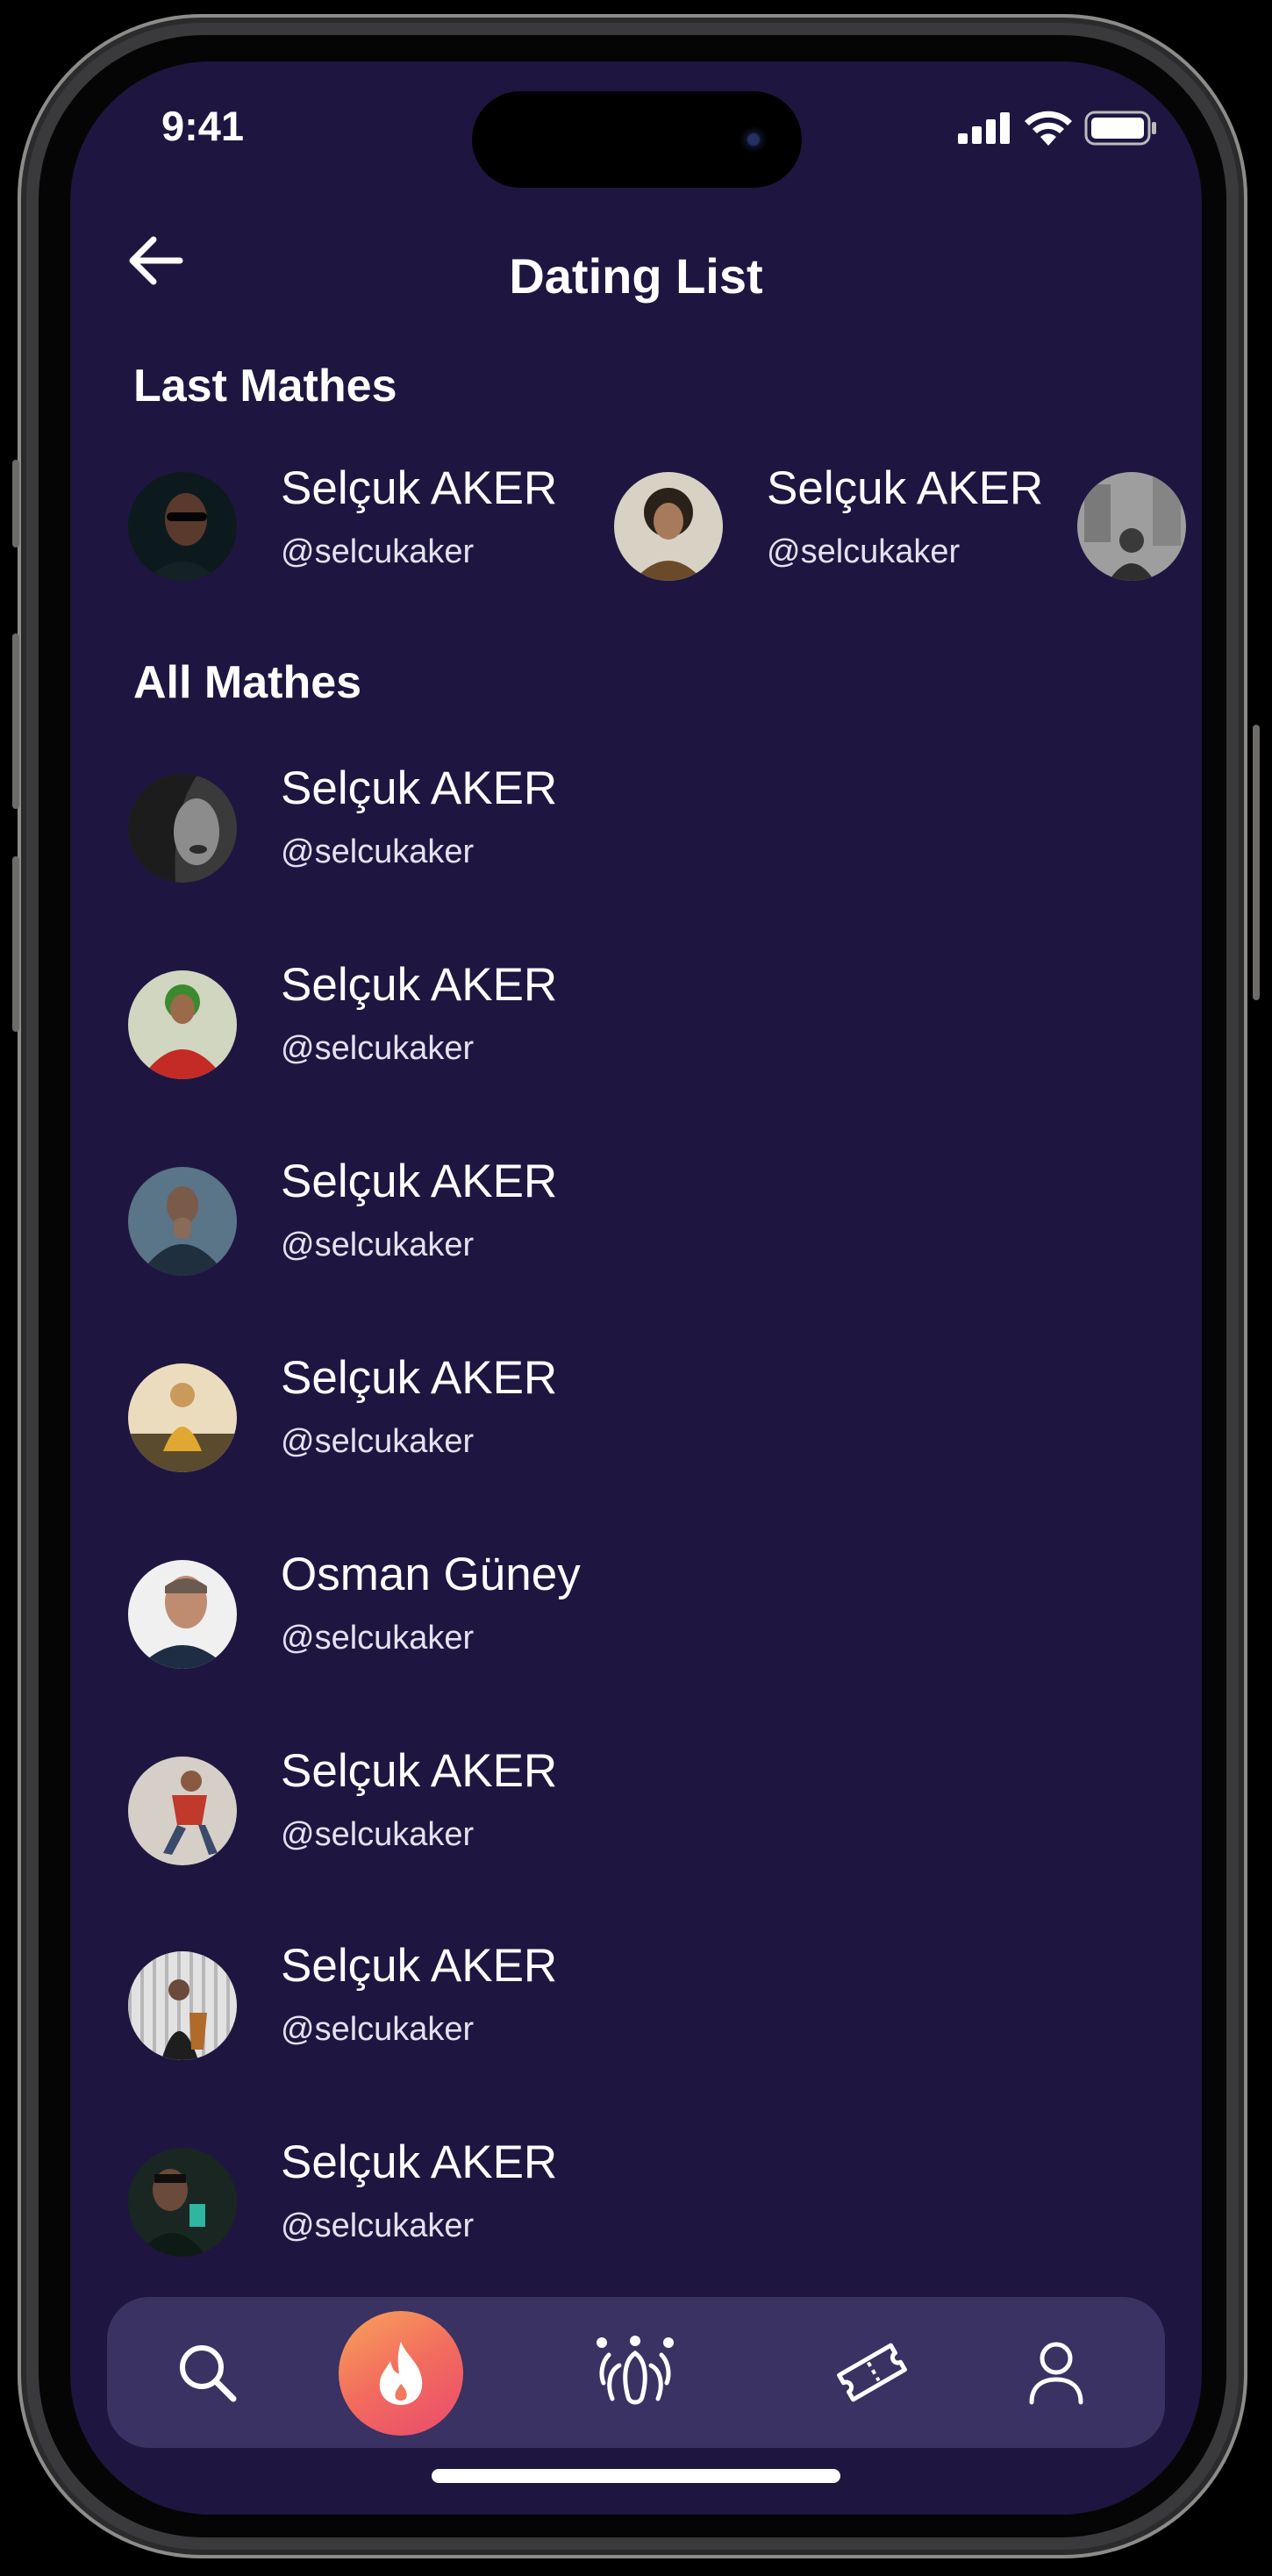 The height and width of the screenshot is (2576, 1272). What do you see at coordinates (984, 128) in the screenshot?
I see `cellular-signal-icon` at bounding box center [984, 128].